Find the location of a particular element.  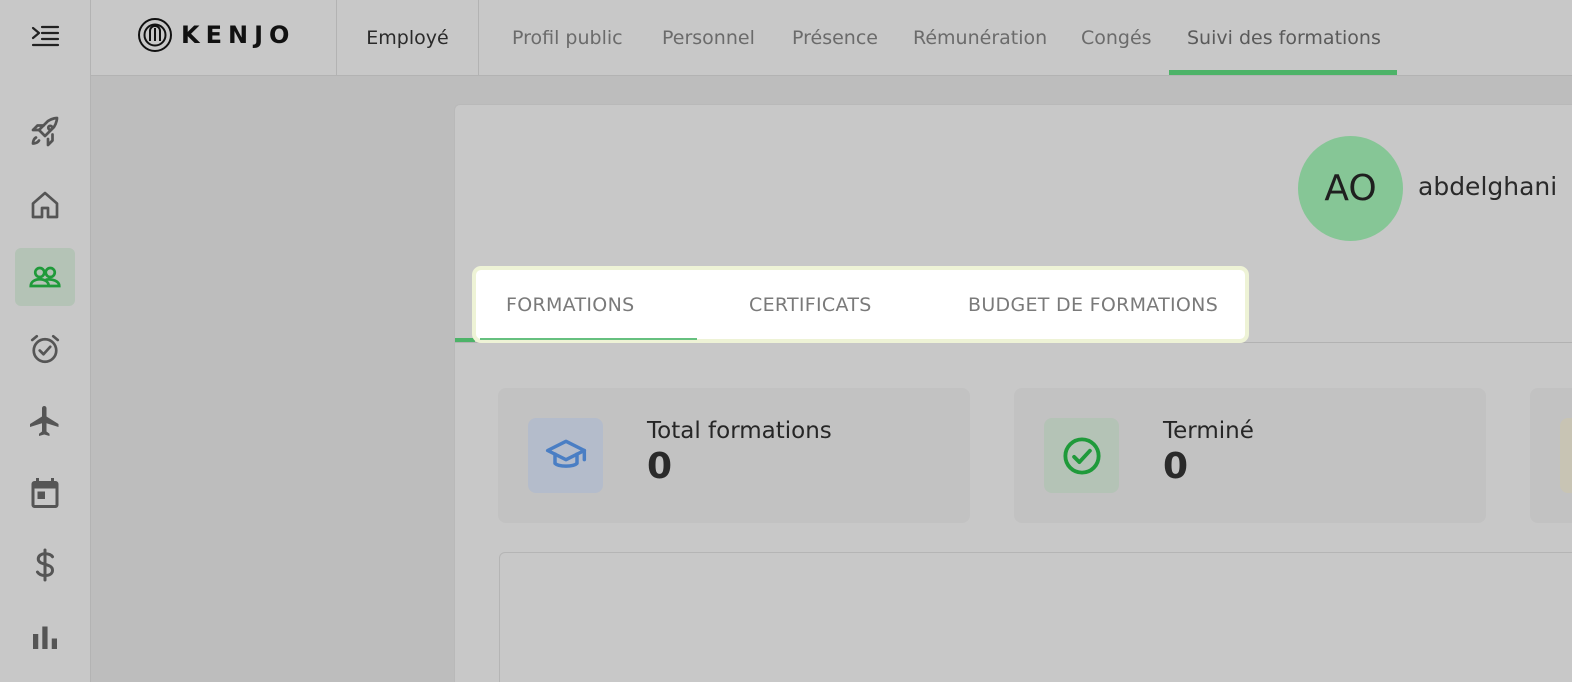

kenjo-logo: KENJO is located at coordinates (216, 35).